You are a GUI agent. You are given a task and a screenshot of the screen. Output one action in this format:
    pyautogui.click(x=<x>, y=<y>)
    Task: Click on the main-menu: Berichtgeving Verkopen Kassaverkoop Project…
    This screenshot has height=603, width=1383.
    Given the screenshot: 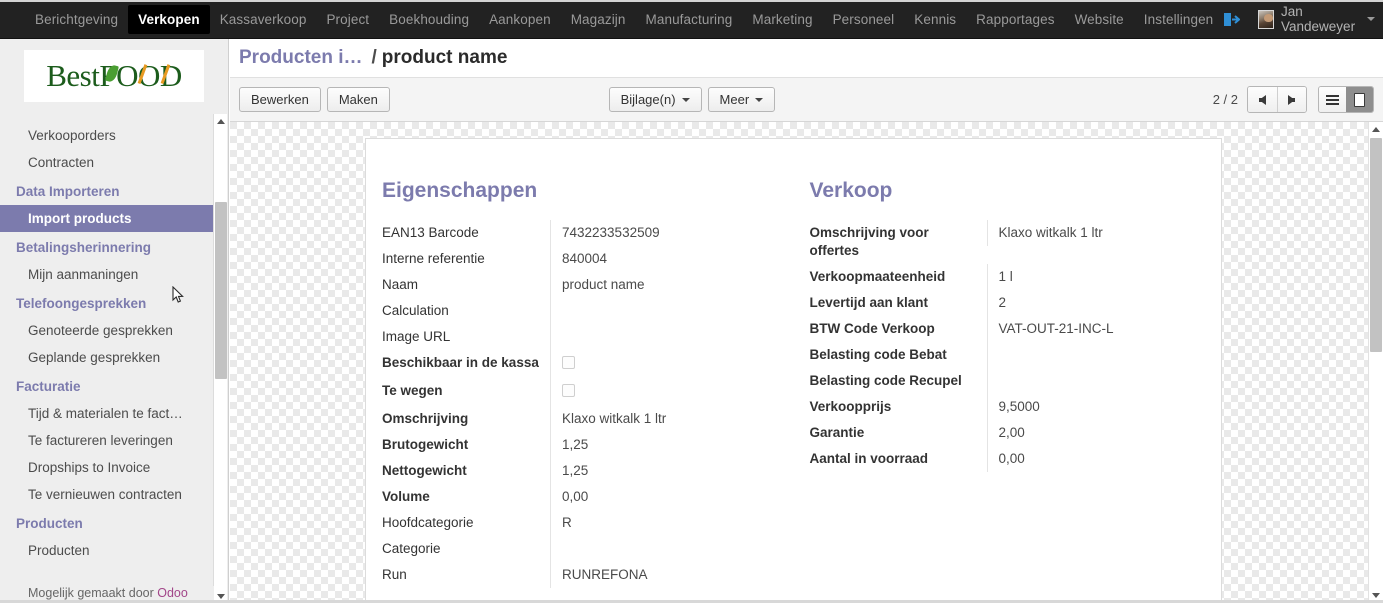 What is the action you would take?
    pyautogui.click(x=624, y=19)
    